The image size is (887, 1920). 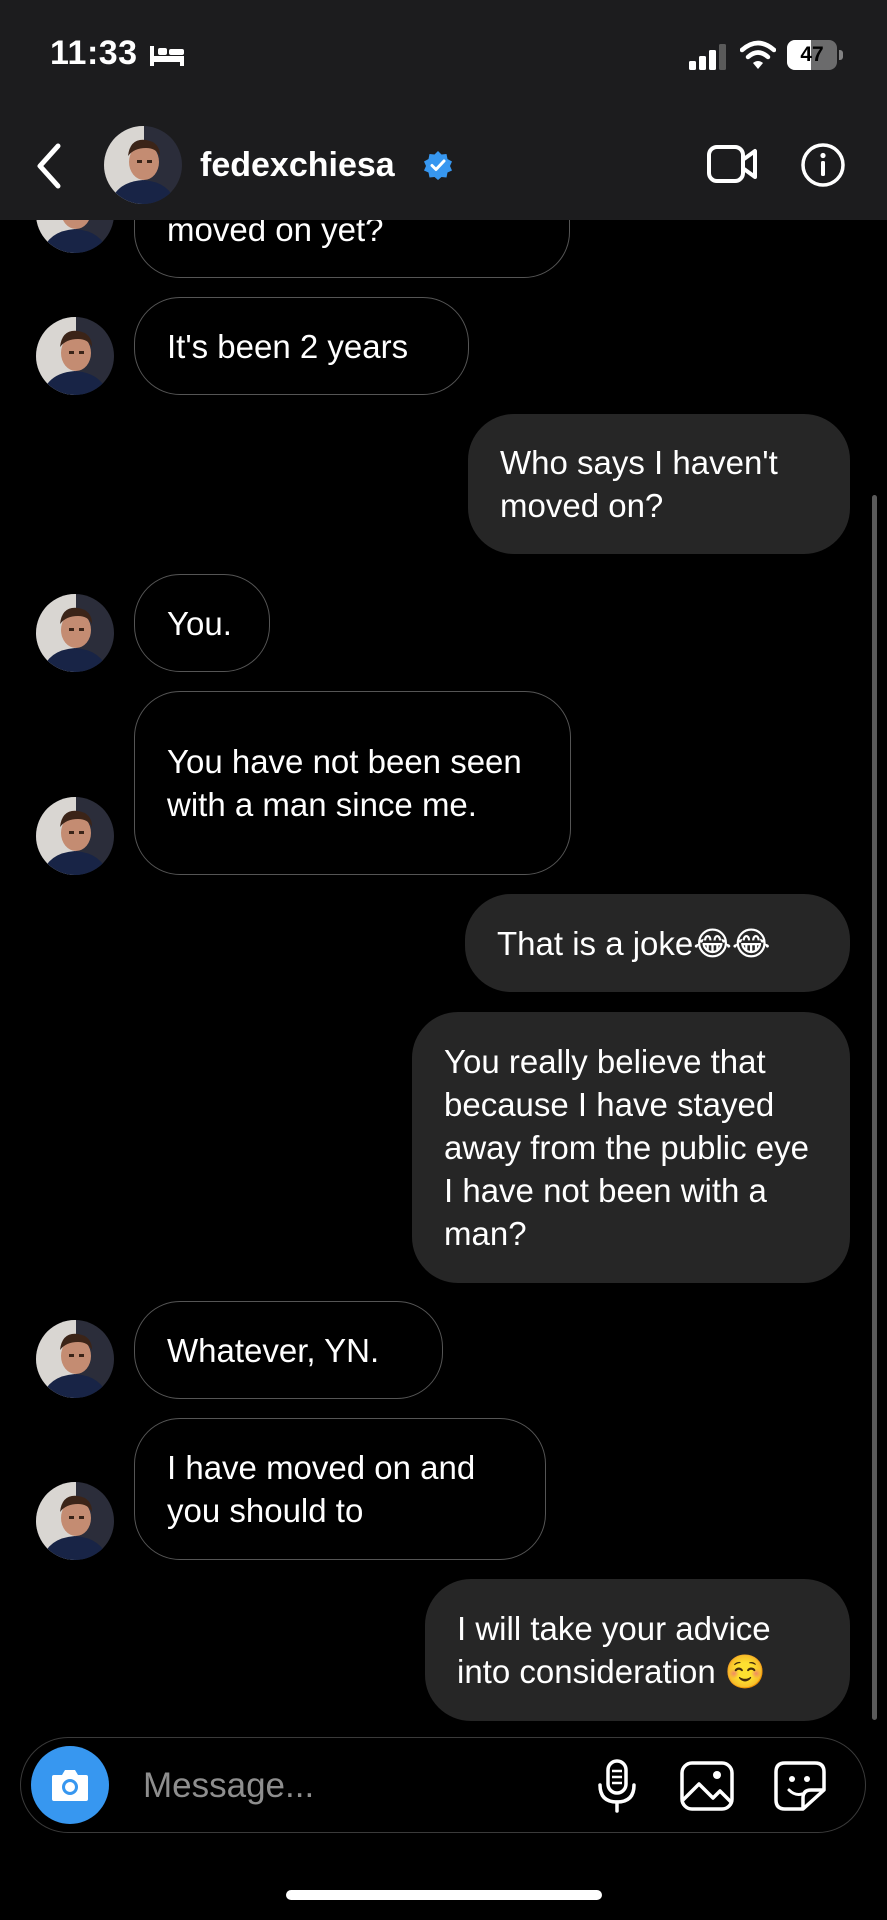 I want to click on video-call-icon, so click(x=732, y=164).